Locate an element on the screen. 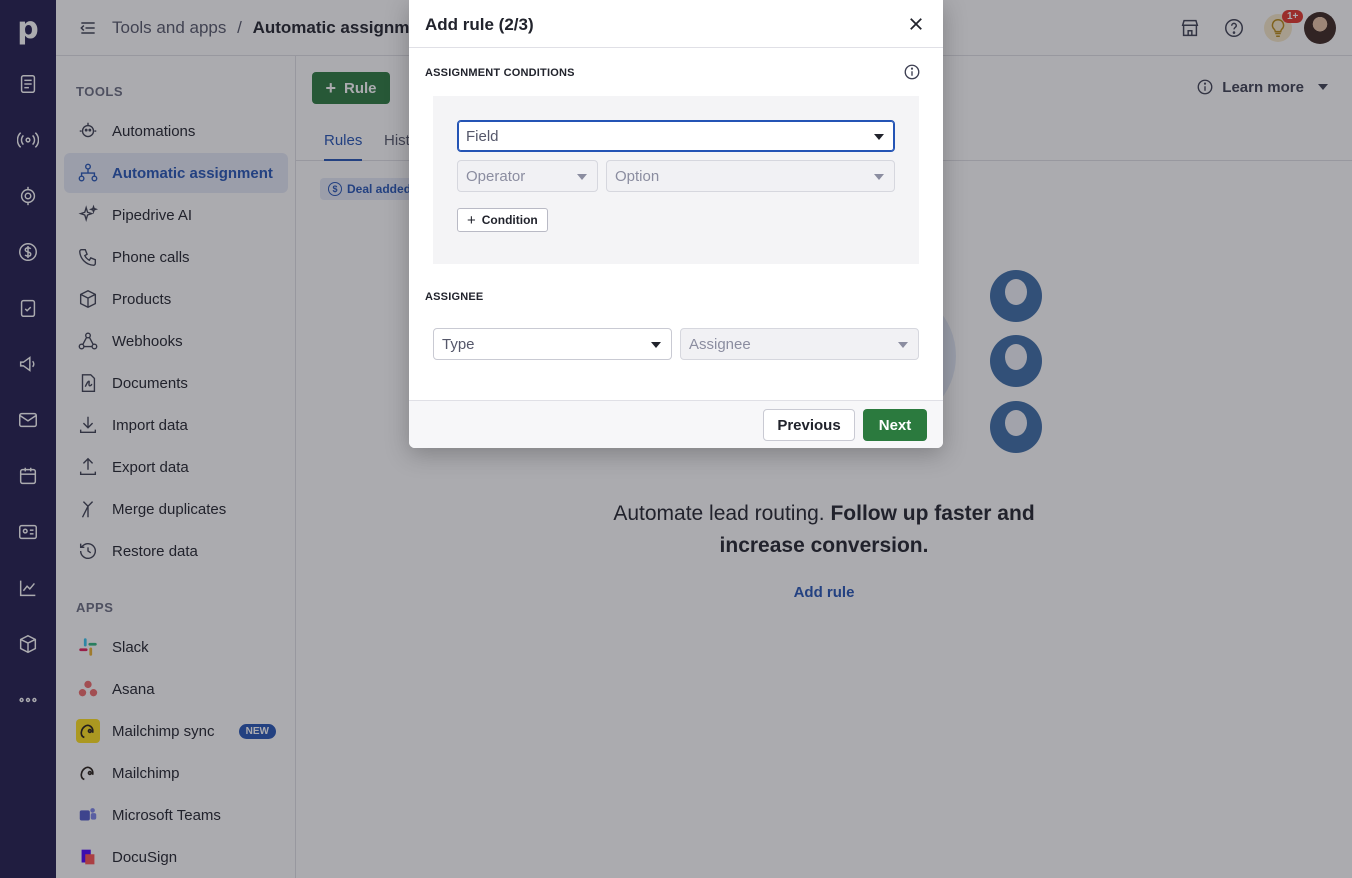  field-select: Field is located at coordinates (676, 136).